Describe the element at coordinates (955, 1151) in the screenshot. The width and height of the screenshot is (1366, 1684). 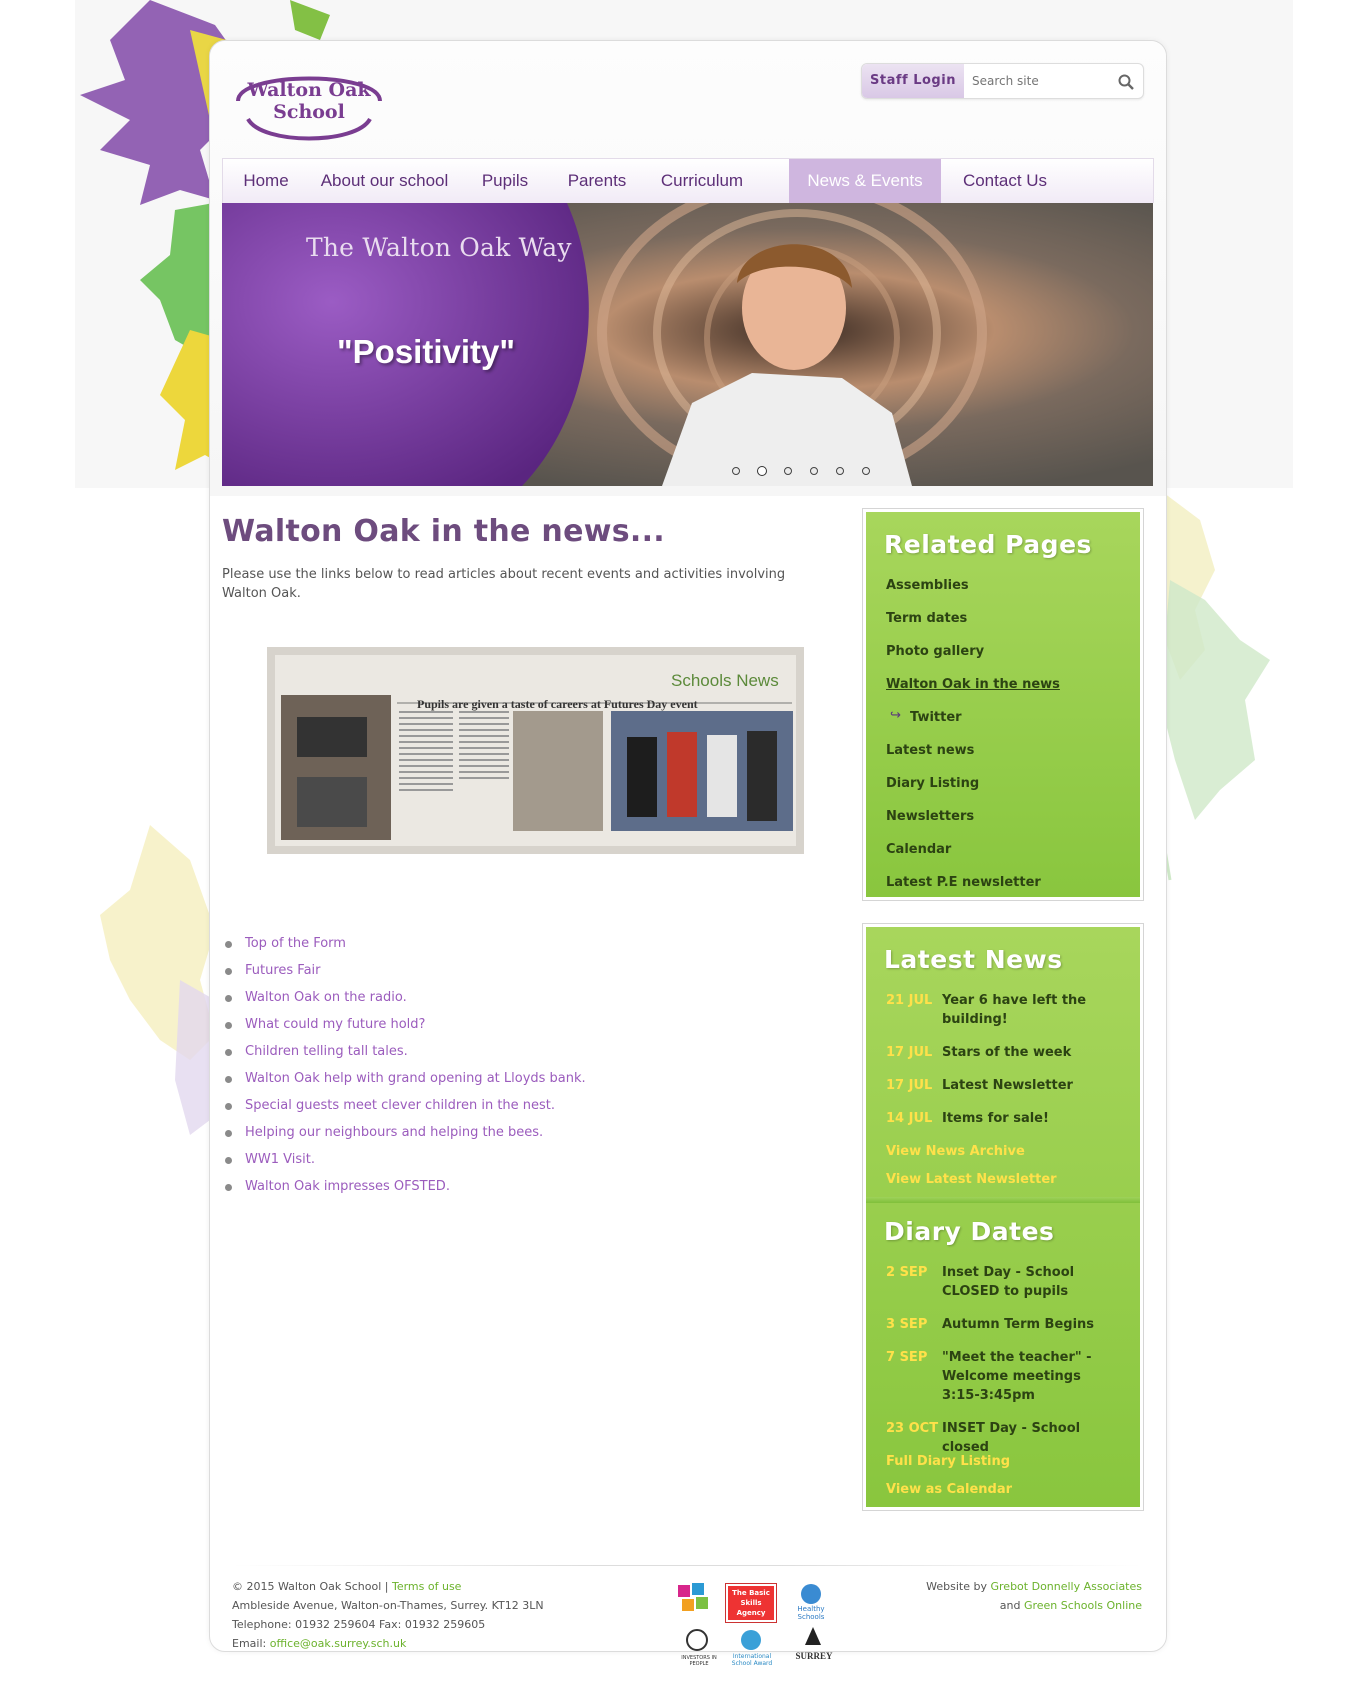
I see `view-news-archive-link: View News Archive` at that location.